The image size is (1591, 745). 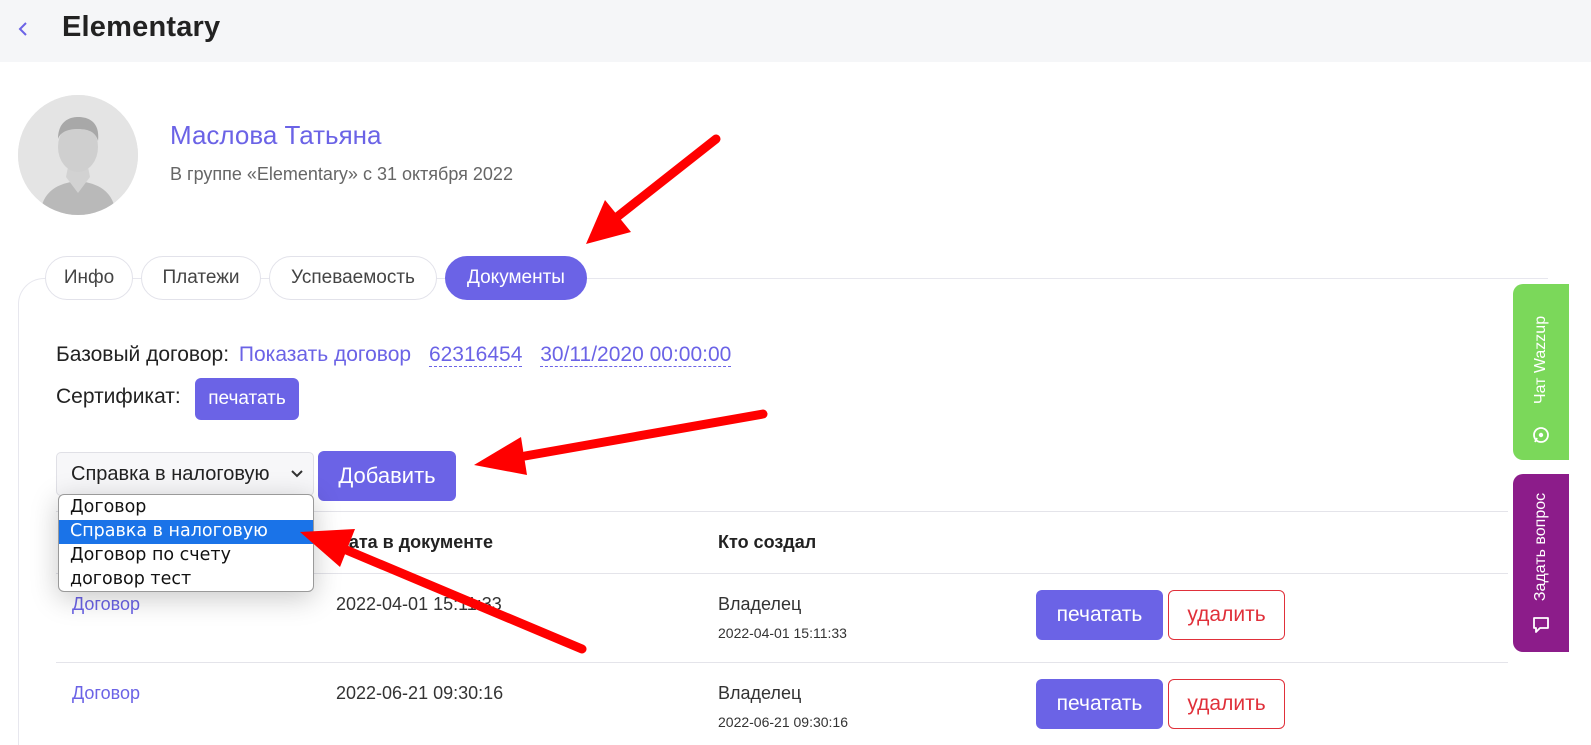 What do you see at coordinates (25, 29) in the screenshot?
I see `chevron-left-icon` at bounding box center [25, 29].